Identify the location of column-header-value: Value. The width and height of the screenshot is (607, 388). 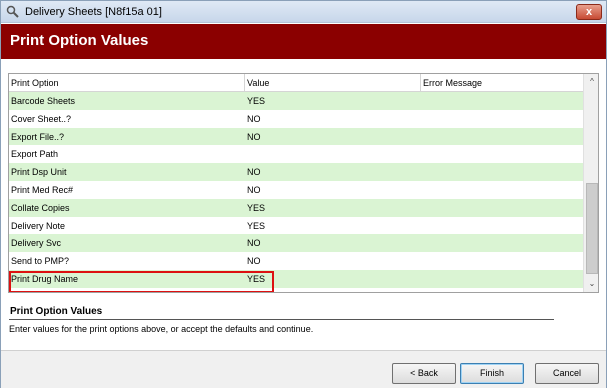
(333, 83).